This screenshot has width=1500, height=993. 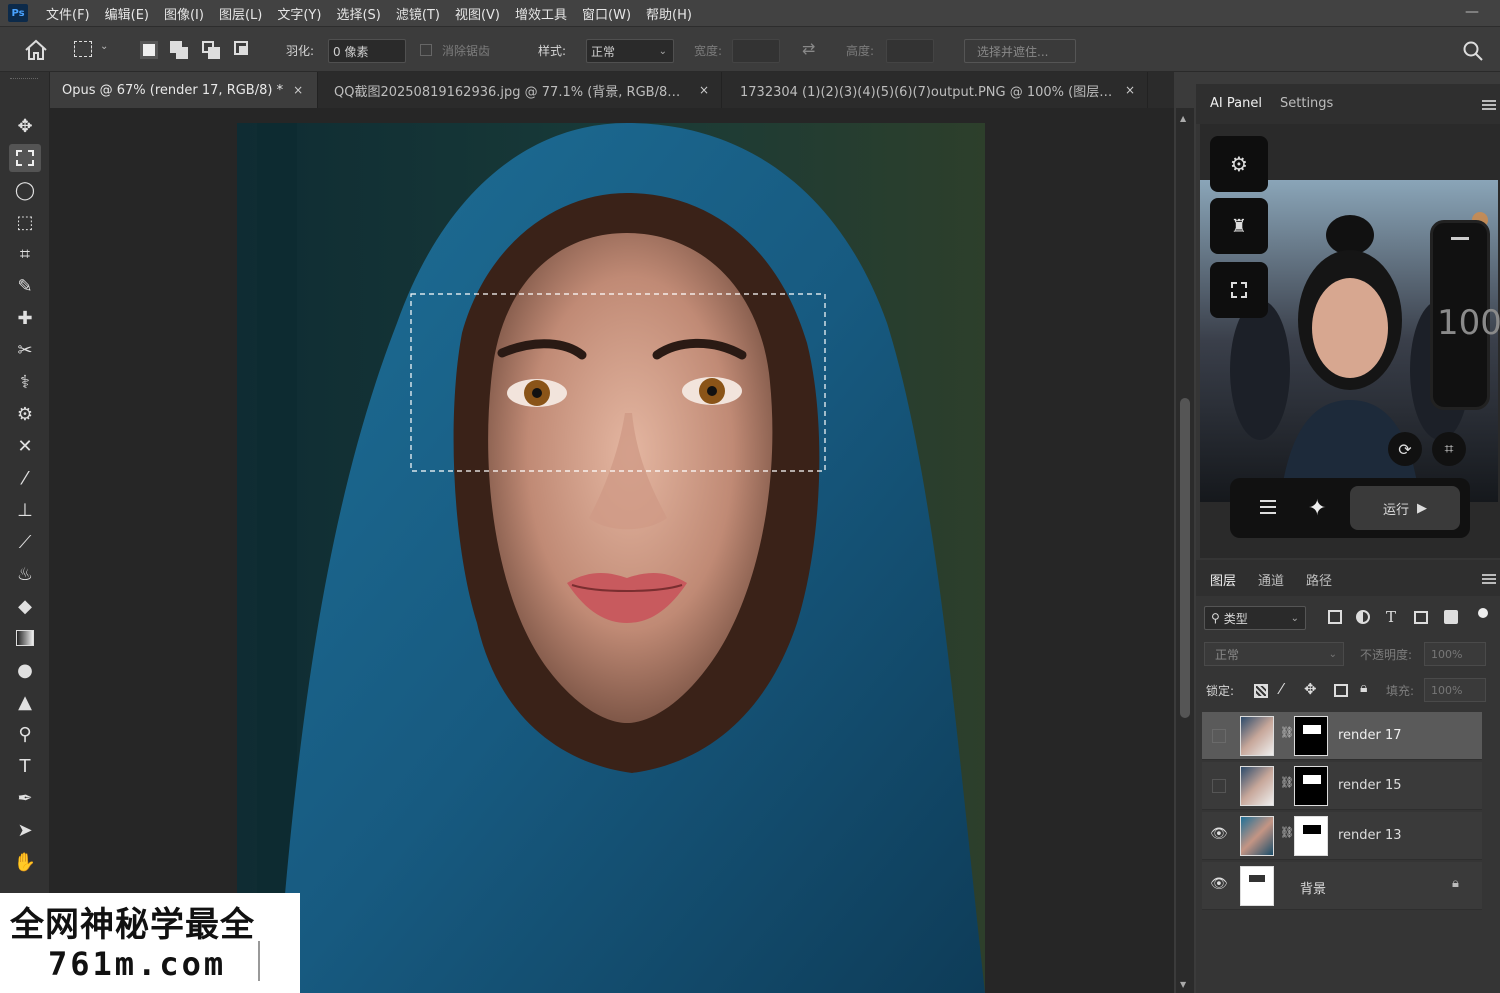 I want to click on menu-layer: 图层(L), so click(x=240, y=13).